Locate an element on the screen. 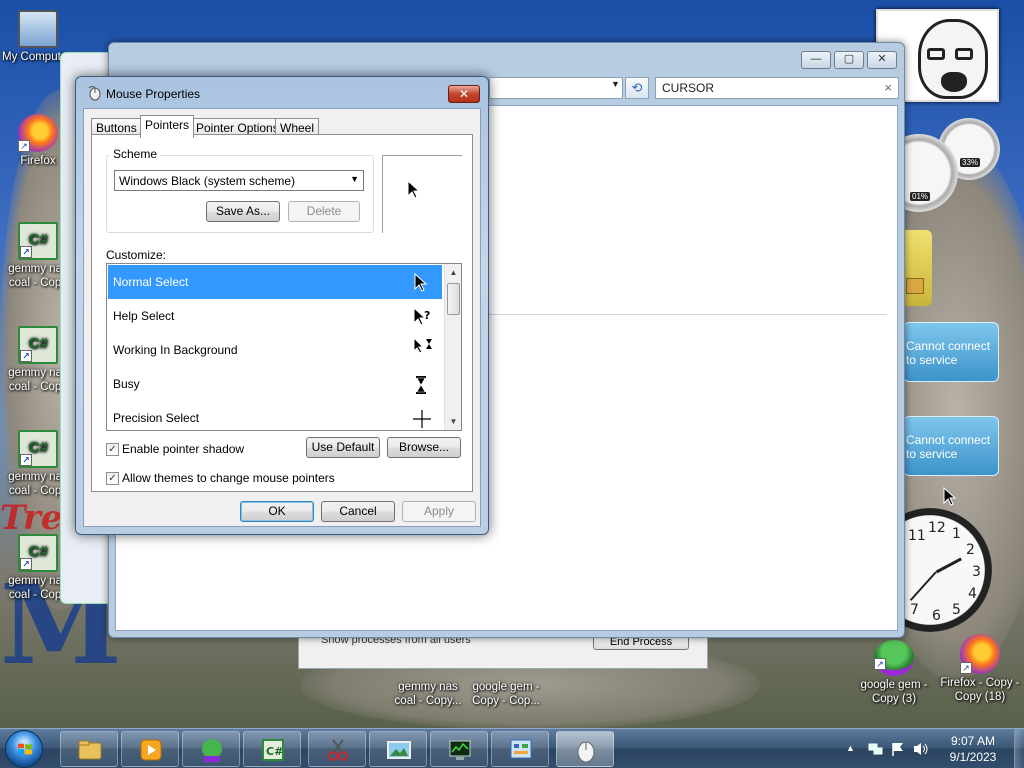 This screenshot has height=768, width=1024. mouse-icon is located at coordinates (586, 752).